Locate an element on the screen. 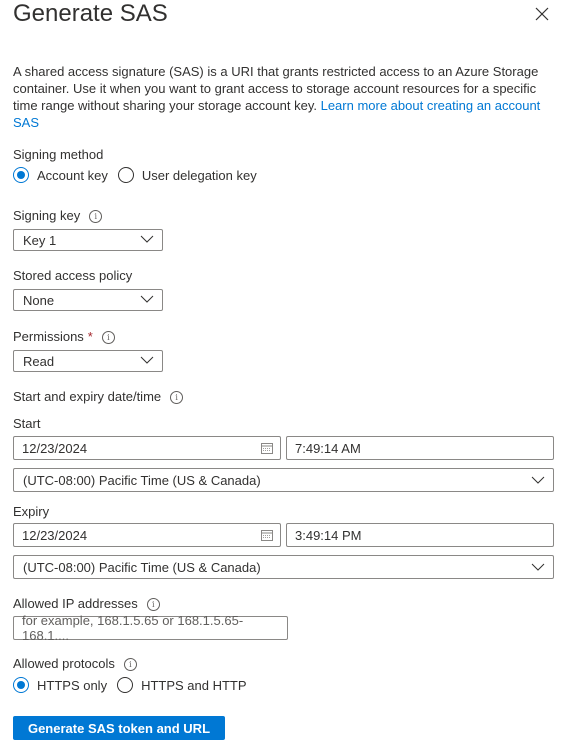 The width and height of the screenshot is (565, 753). start-label: Start is located at coordinates (26, 424).